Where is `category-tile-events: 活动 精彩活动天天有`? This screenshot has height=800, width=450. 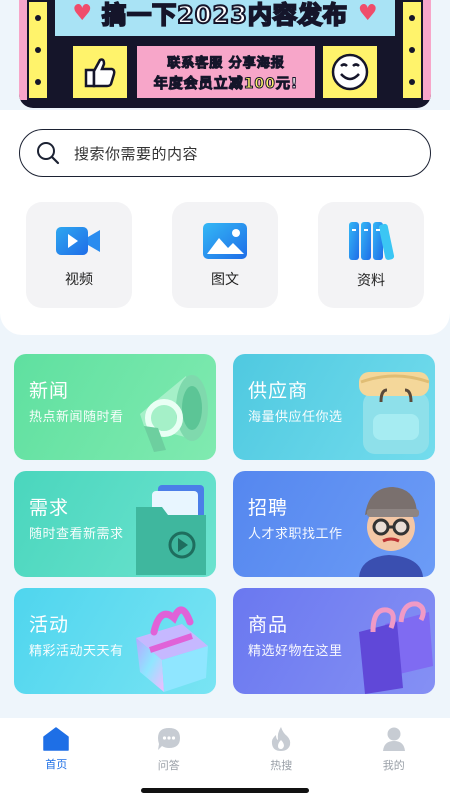 category-tile-events: 活动 精彩活动天天有 is located at coordinates (115, 641).